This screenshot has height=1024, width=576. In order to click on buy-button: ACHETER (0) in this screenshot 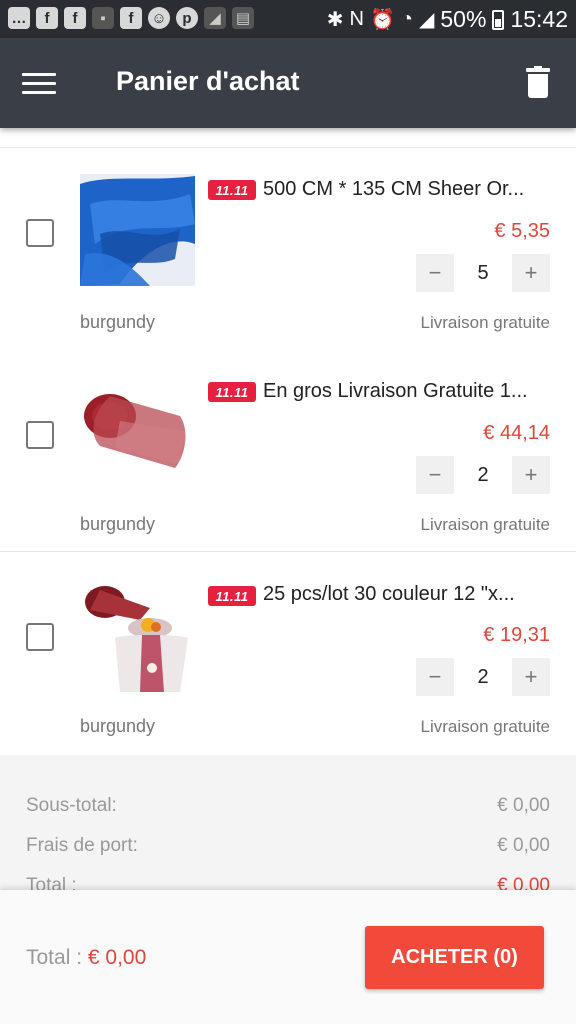, I will do `click(454, 957)`.